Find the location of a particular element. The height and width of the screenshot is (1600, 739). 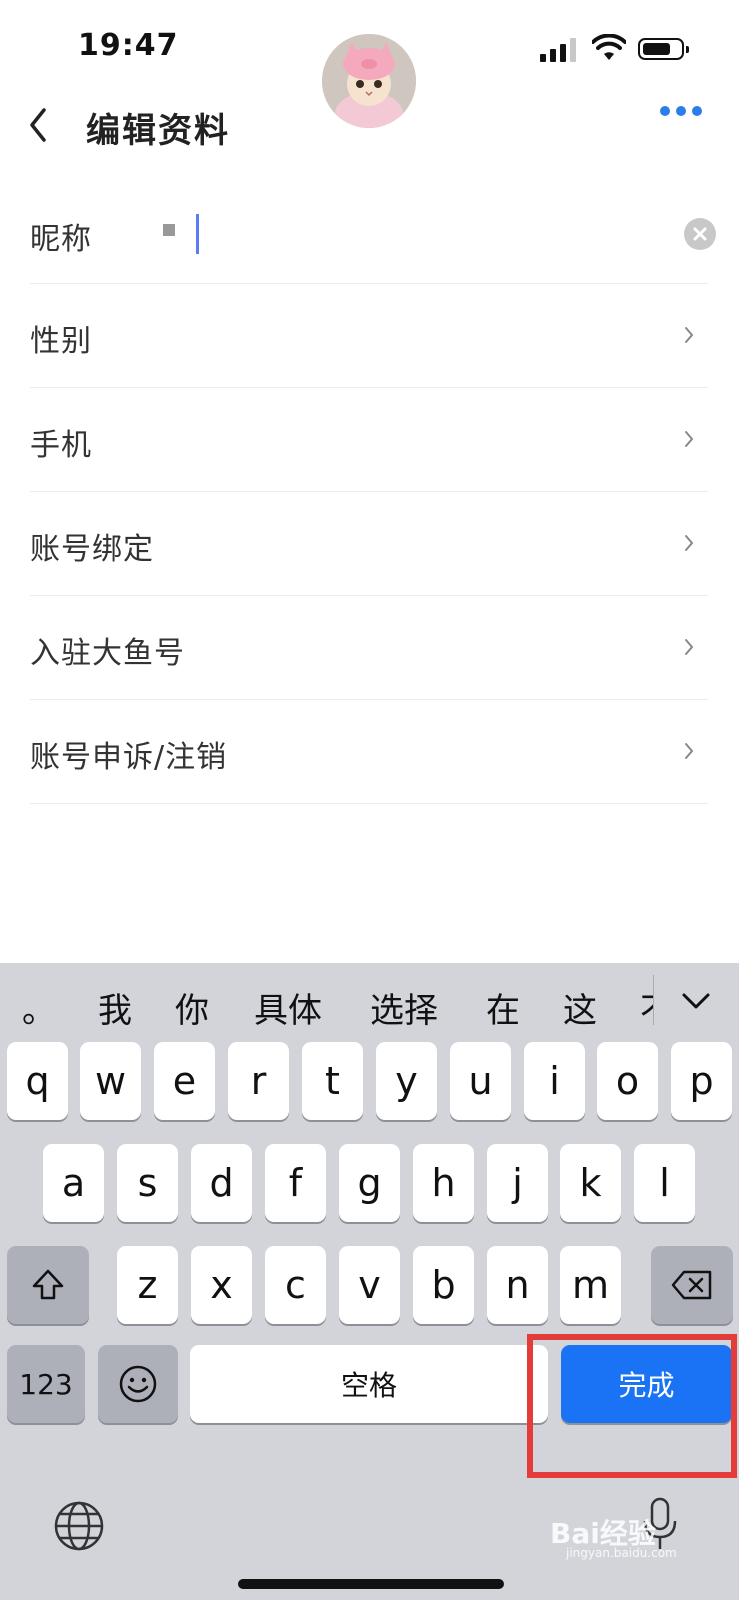

key-a: a is located at coordinates (73, 1183).